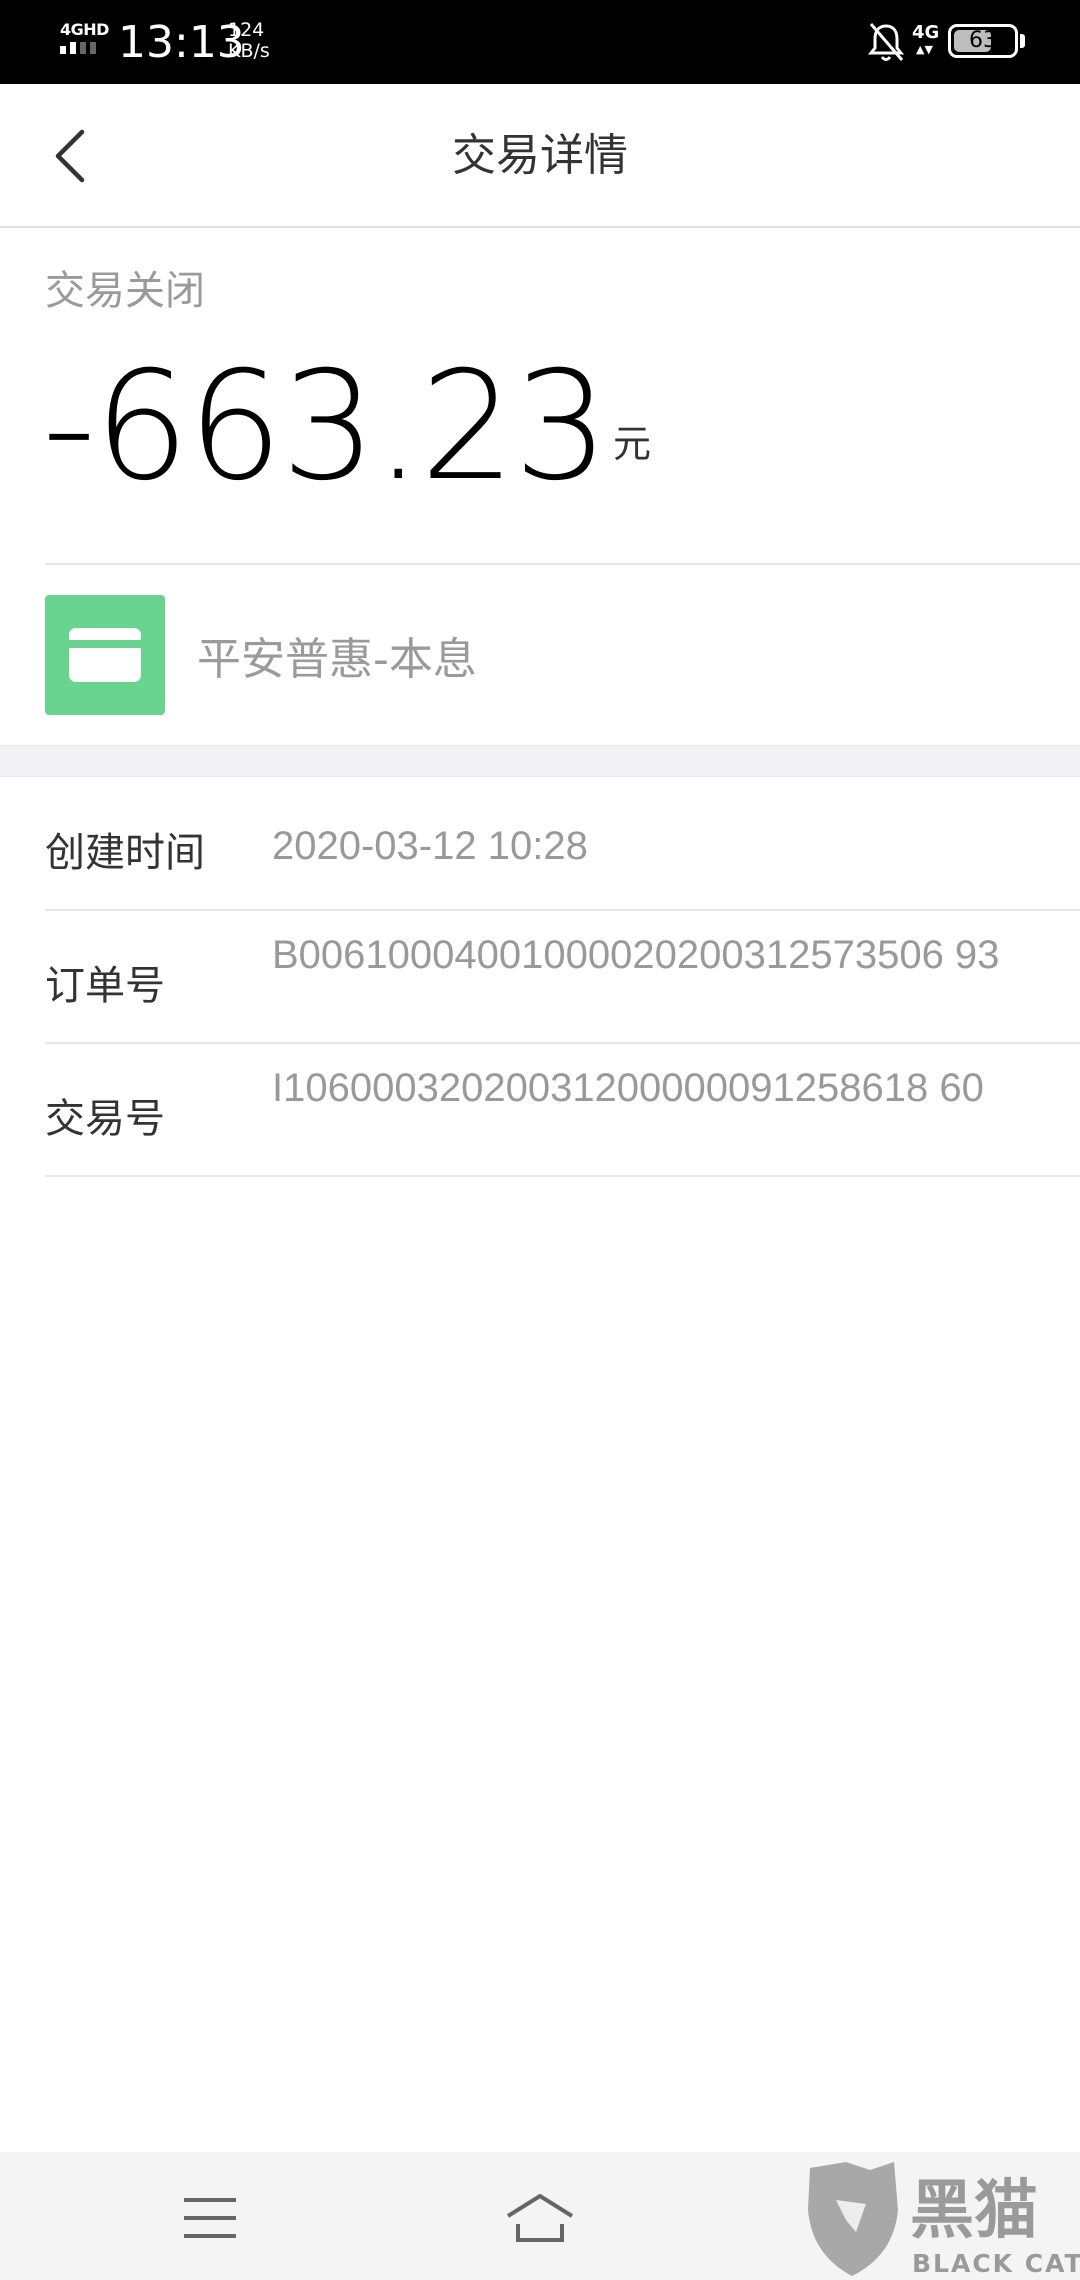  Describe the element at coordinates (974, 2211) in the screenshot. I see `svg-text: 黑猫` at that location.